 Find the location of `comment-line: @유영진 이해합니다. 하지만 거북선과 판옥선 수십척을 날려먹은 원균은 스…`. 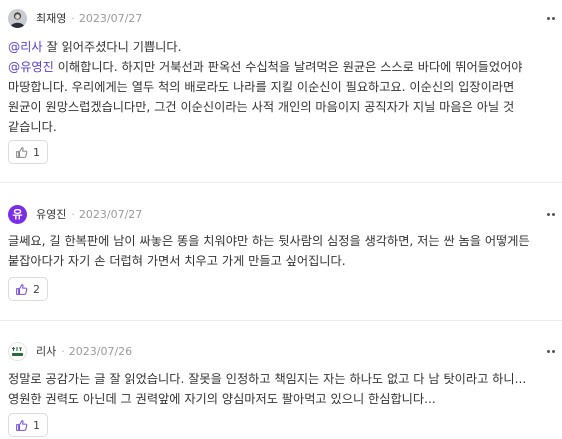

comment-line: @유영진 이해합니다. 하지만 거북선과 판옥선 수십척을 날려먹은 원균은 스… is located at coordinates (285, 67).